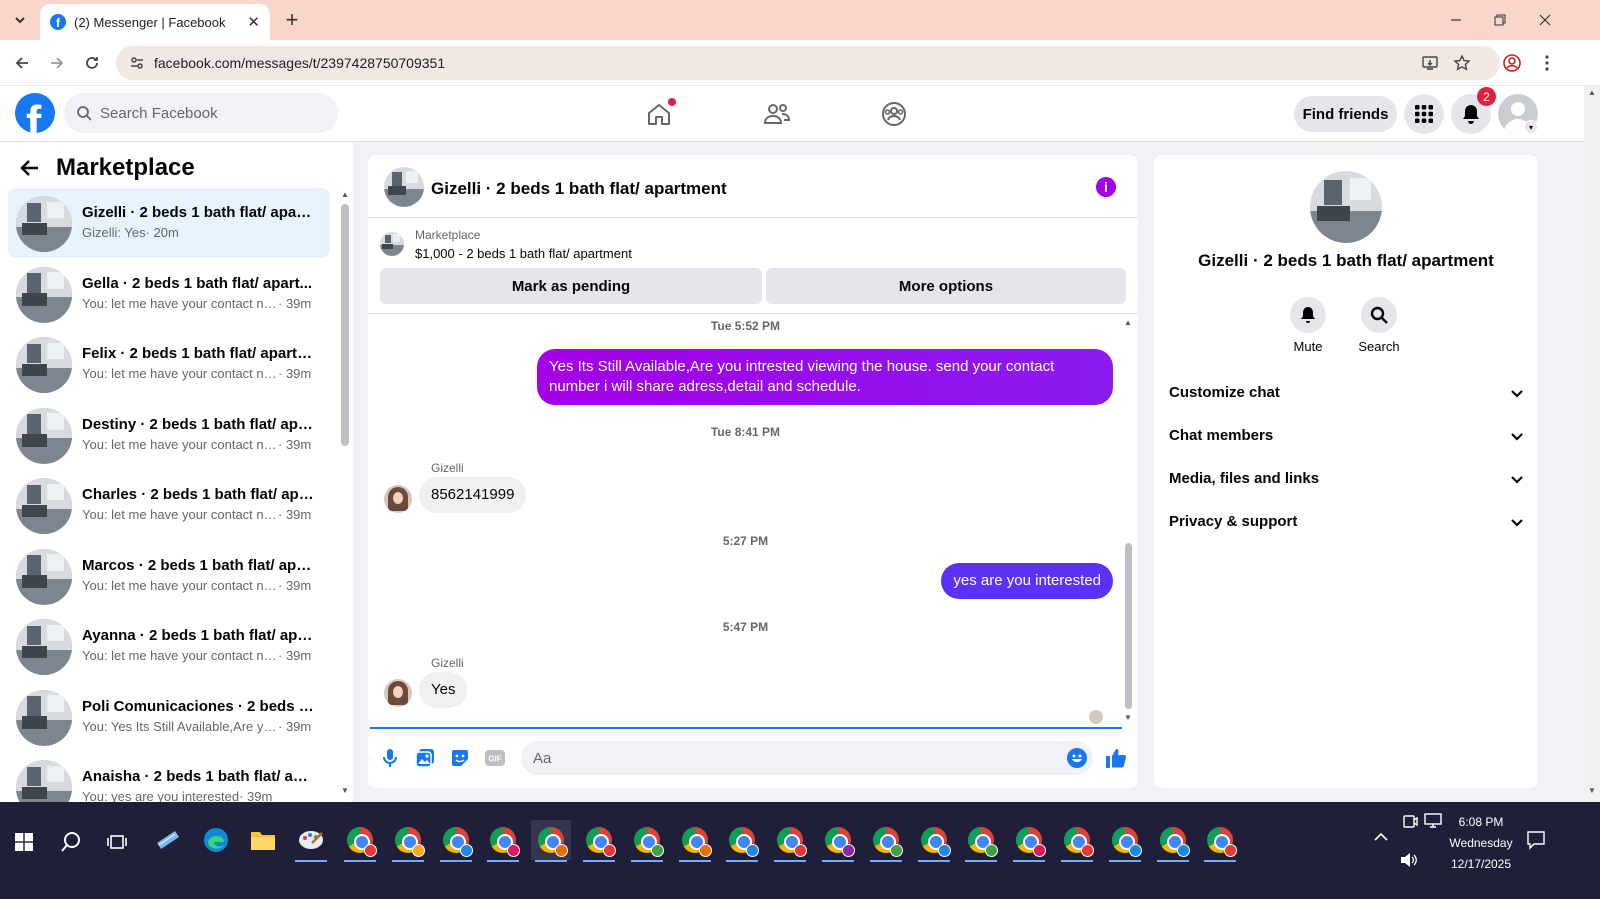 The width and height of the screenshot is (1600, 899). Describe the element at coordinates (1077, 758) in the screenshot. I see `emoji-icon` at that location.